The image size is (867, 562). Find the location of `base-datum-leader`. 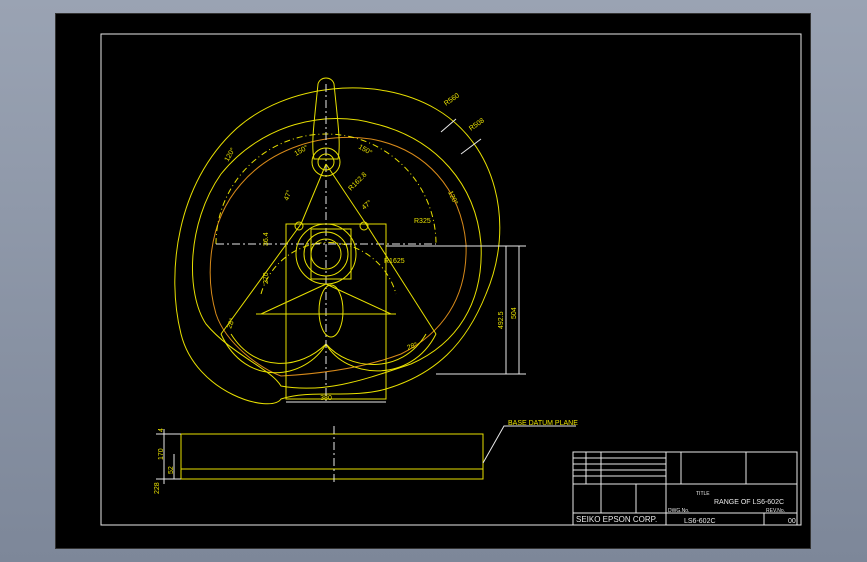

base-datum-leader is located at coordinates (529, 444).